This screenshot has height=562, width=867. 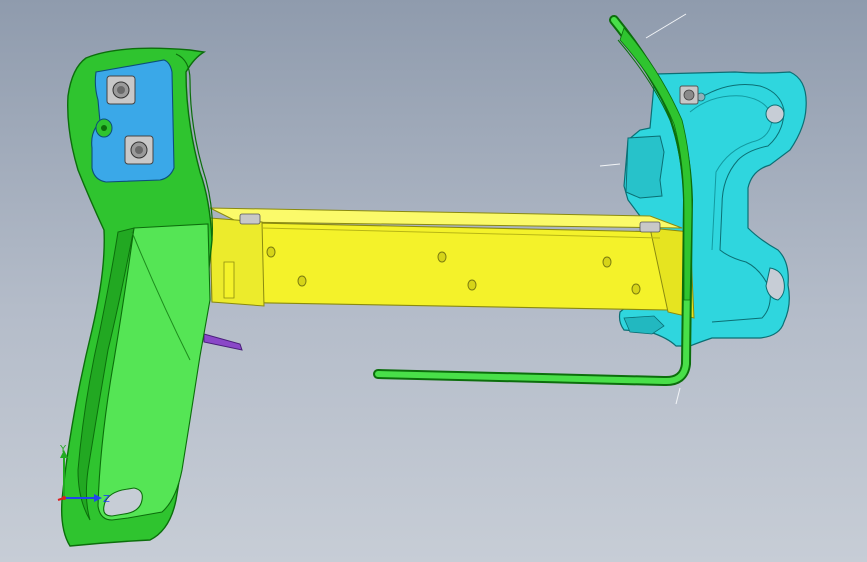 I want to click on axis-y-label: Y, so click(x=63, y=449).